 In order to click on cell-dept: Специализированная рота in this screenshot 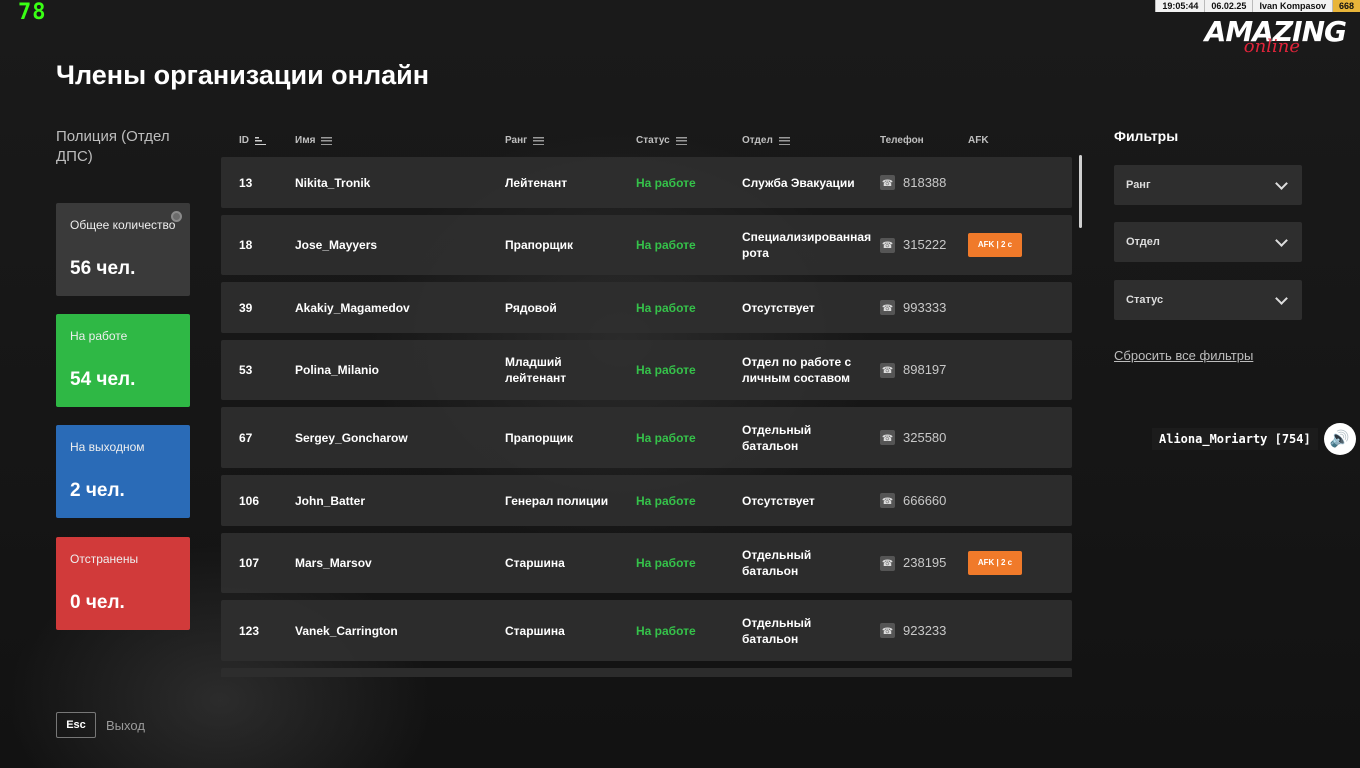, I will do `click(807, 245)`.